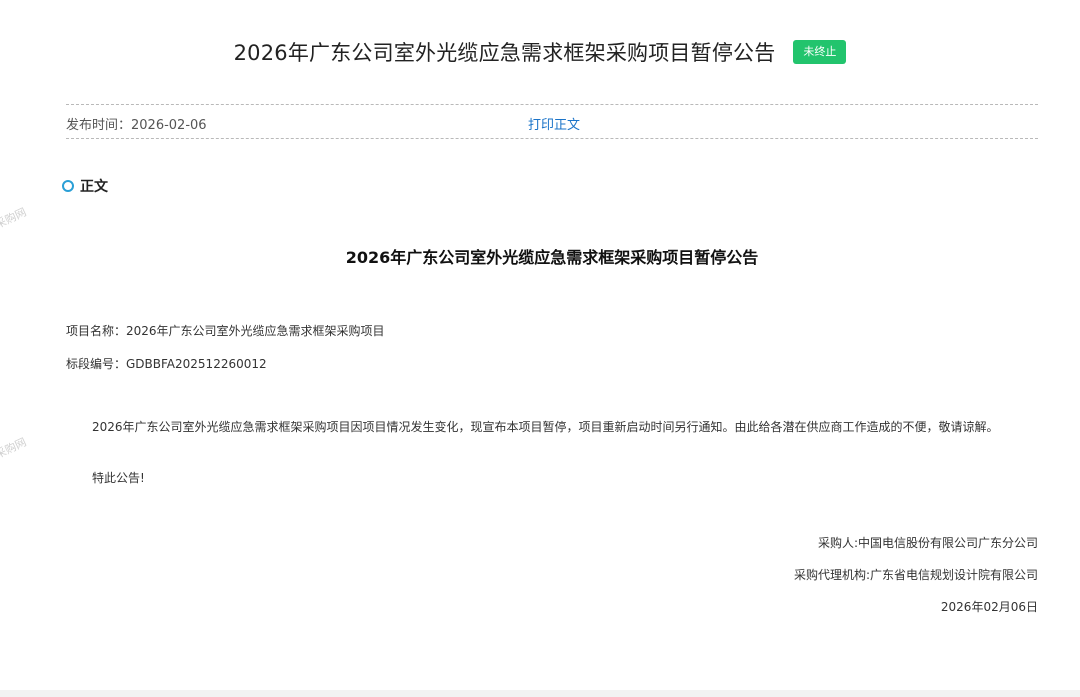 The width and height of the screenshot is (1080, 697). Describe the element at coordinates (927, 543) in the screenshot. I see `buyer-line: 采购人:中国电信股份有限公司广东分公司` at that location.